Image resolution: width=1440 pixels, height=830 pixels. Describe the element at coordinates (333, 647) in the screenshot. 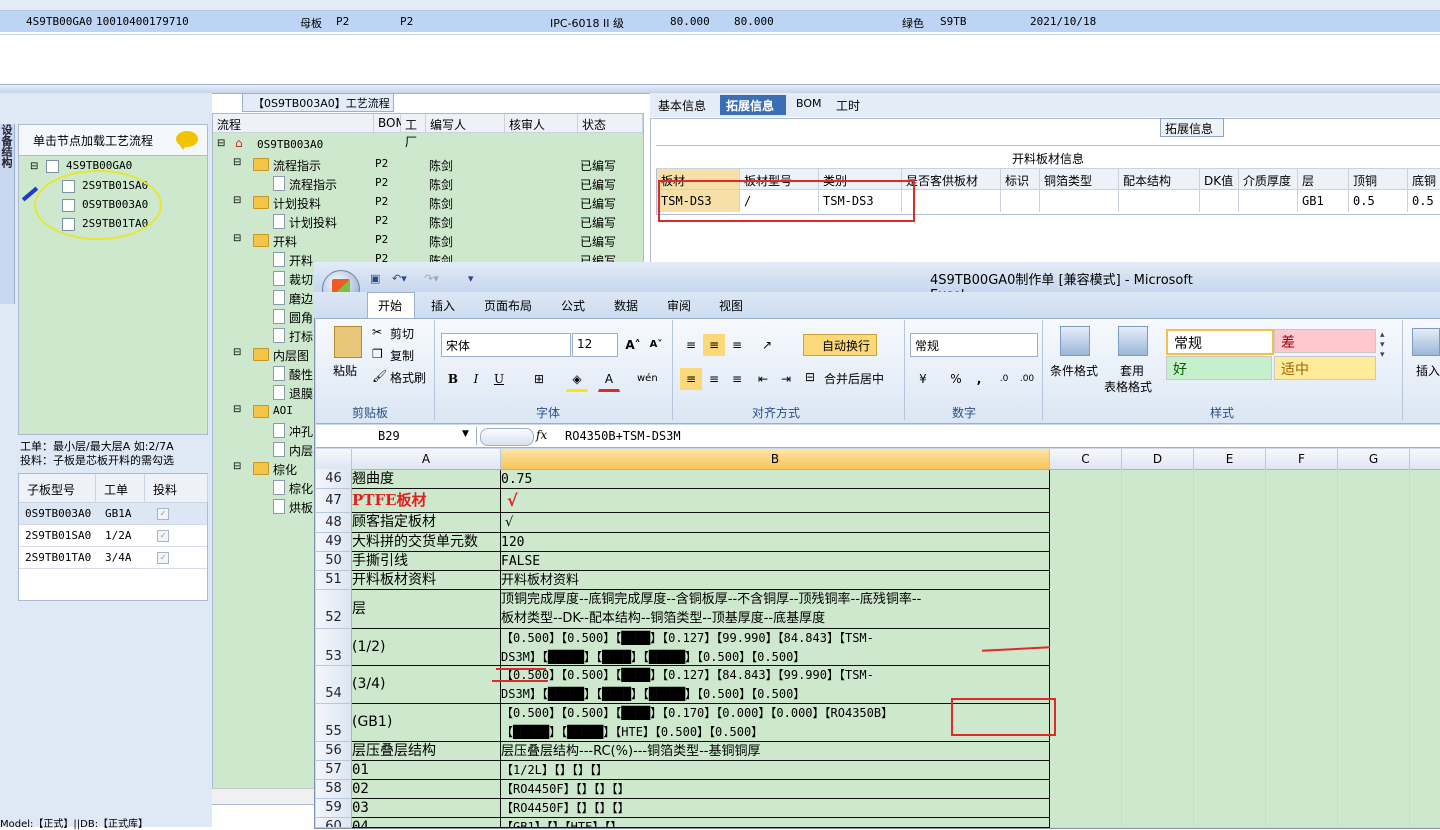

I see `row-header: 53` at that location.